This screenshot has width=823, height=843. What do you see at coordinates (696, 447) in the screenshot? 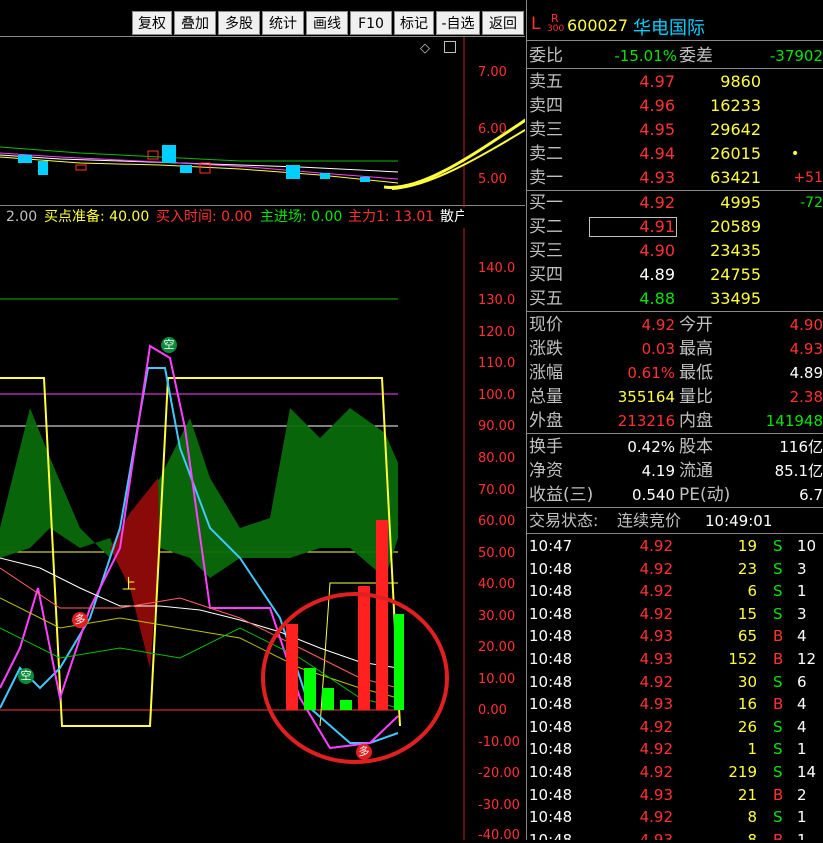
I see `stat-label: 股本` at bounding box center [696, 447].